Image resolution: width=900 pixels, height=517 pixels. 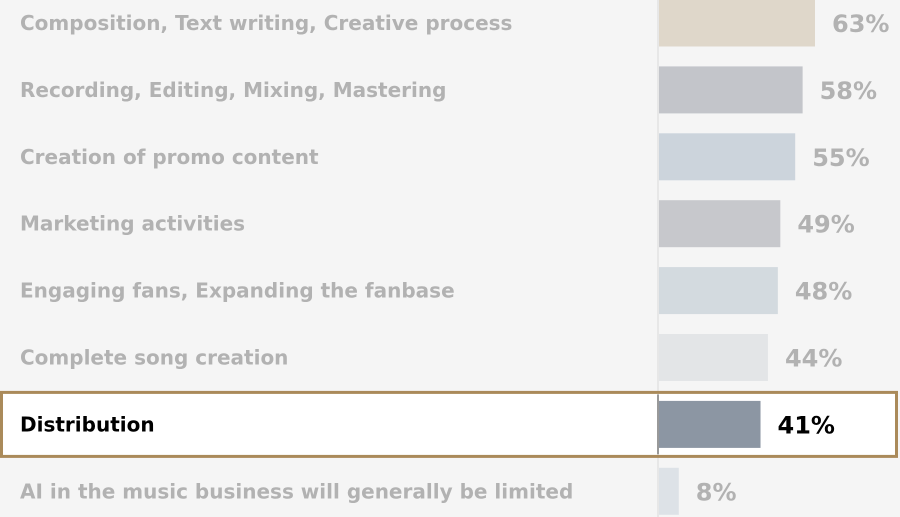 I want to click on value-label-5: 44%, so click(x=813, y=359).